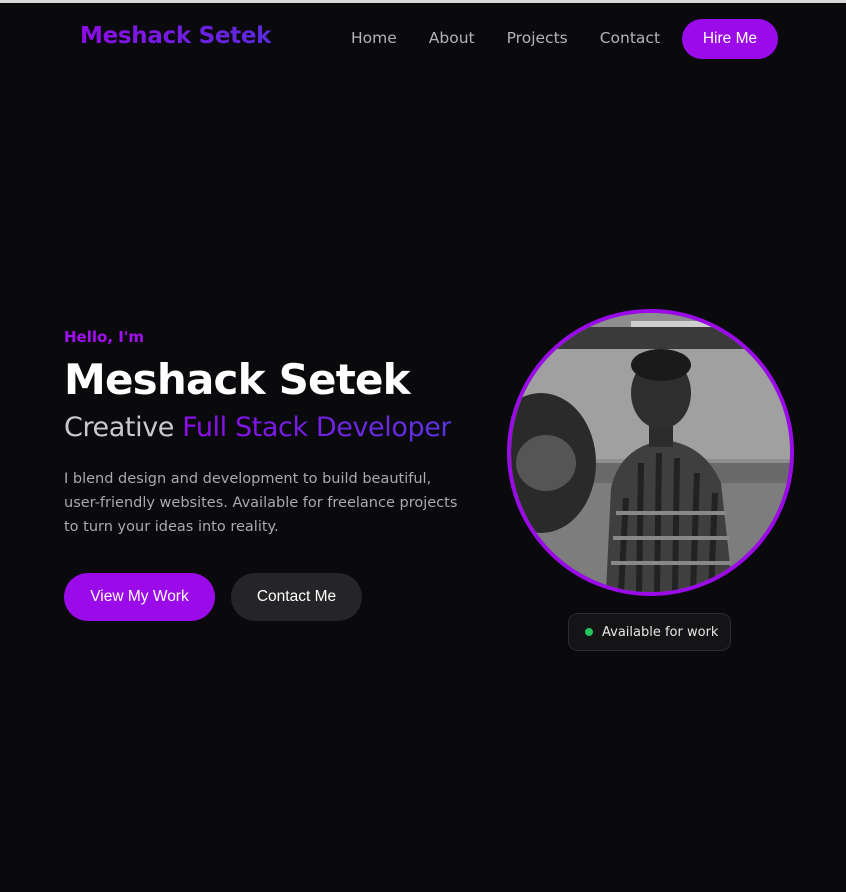 This screenshot has width=846, height=892. I want to click on site-logo: Meshack Setek, so click(175, 36).